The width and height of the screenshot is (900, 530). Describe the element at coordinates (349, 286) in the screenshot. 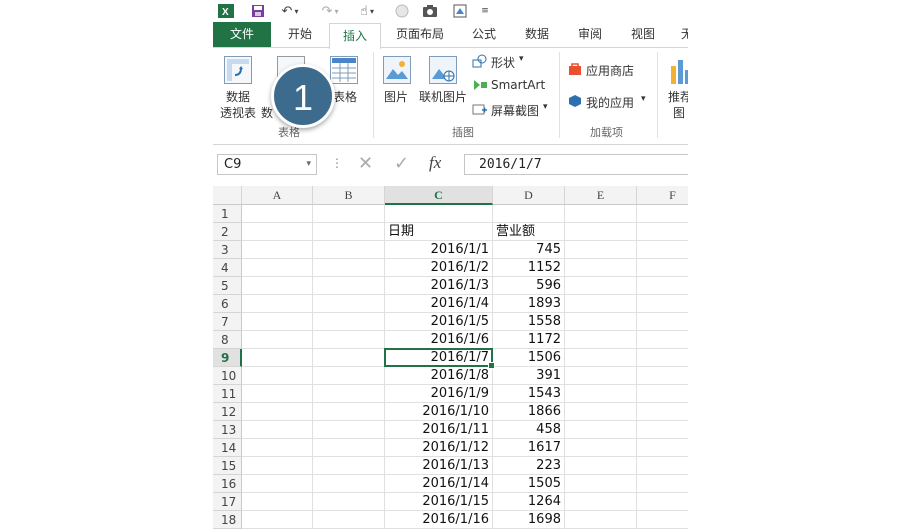

I see `cell-b5` at that location.